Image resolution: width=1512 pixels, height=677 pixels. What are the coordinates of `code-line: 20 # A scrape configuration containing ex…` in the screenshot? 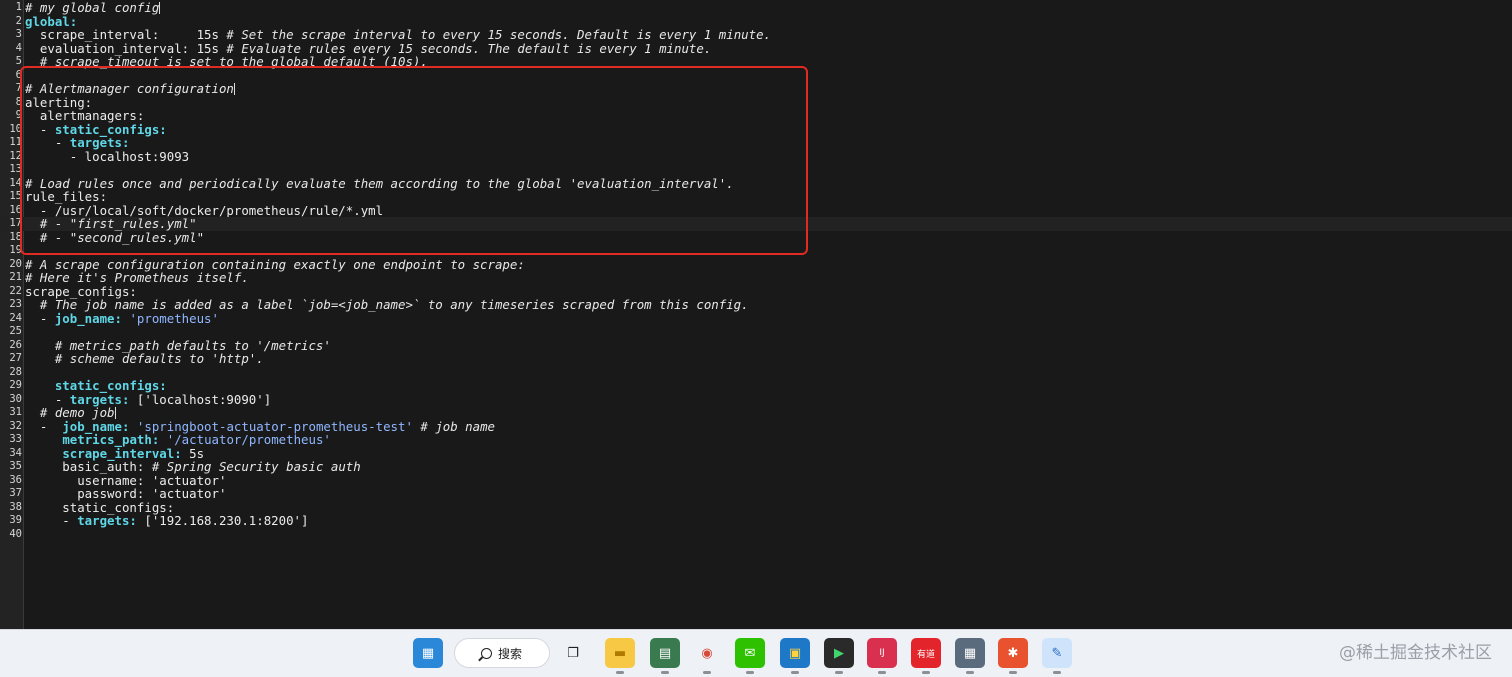 It's located at (756, 264).